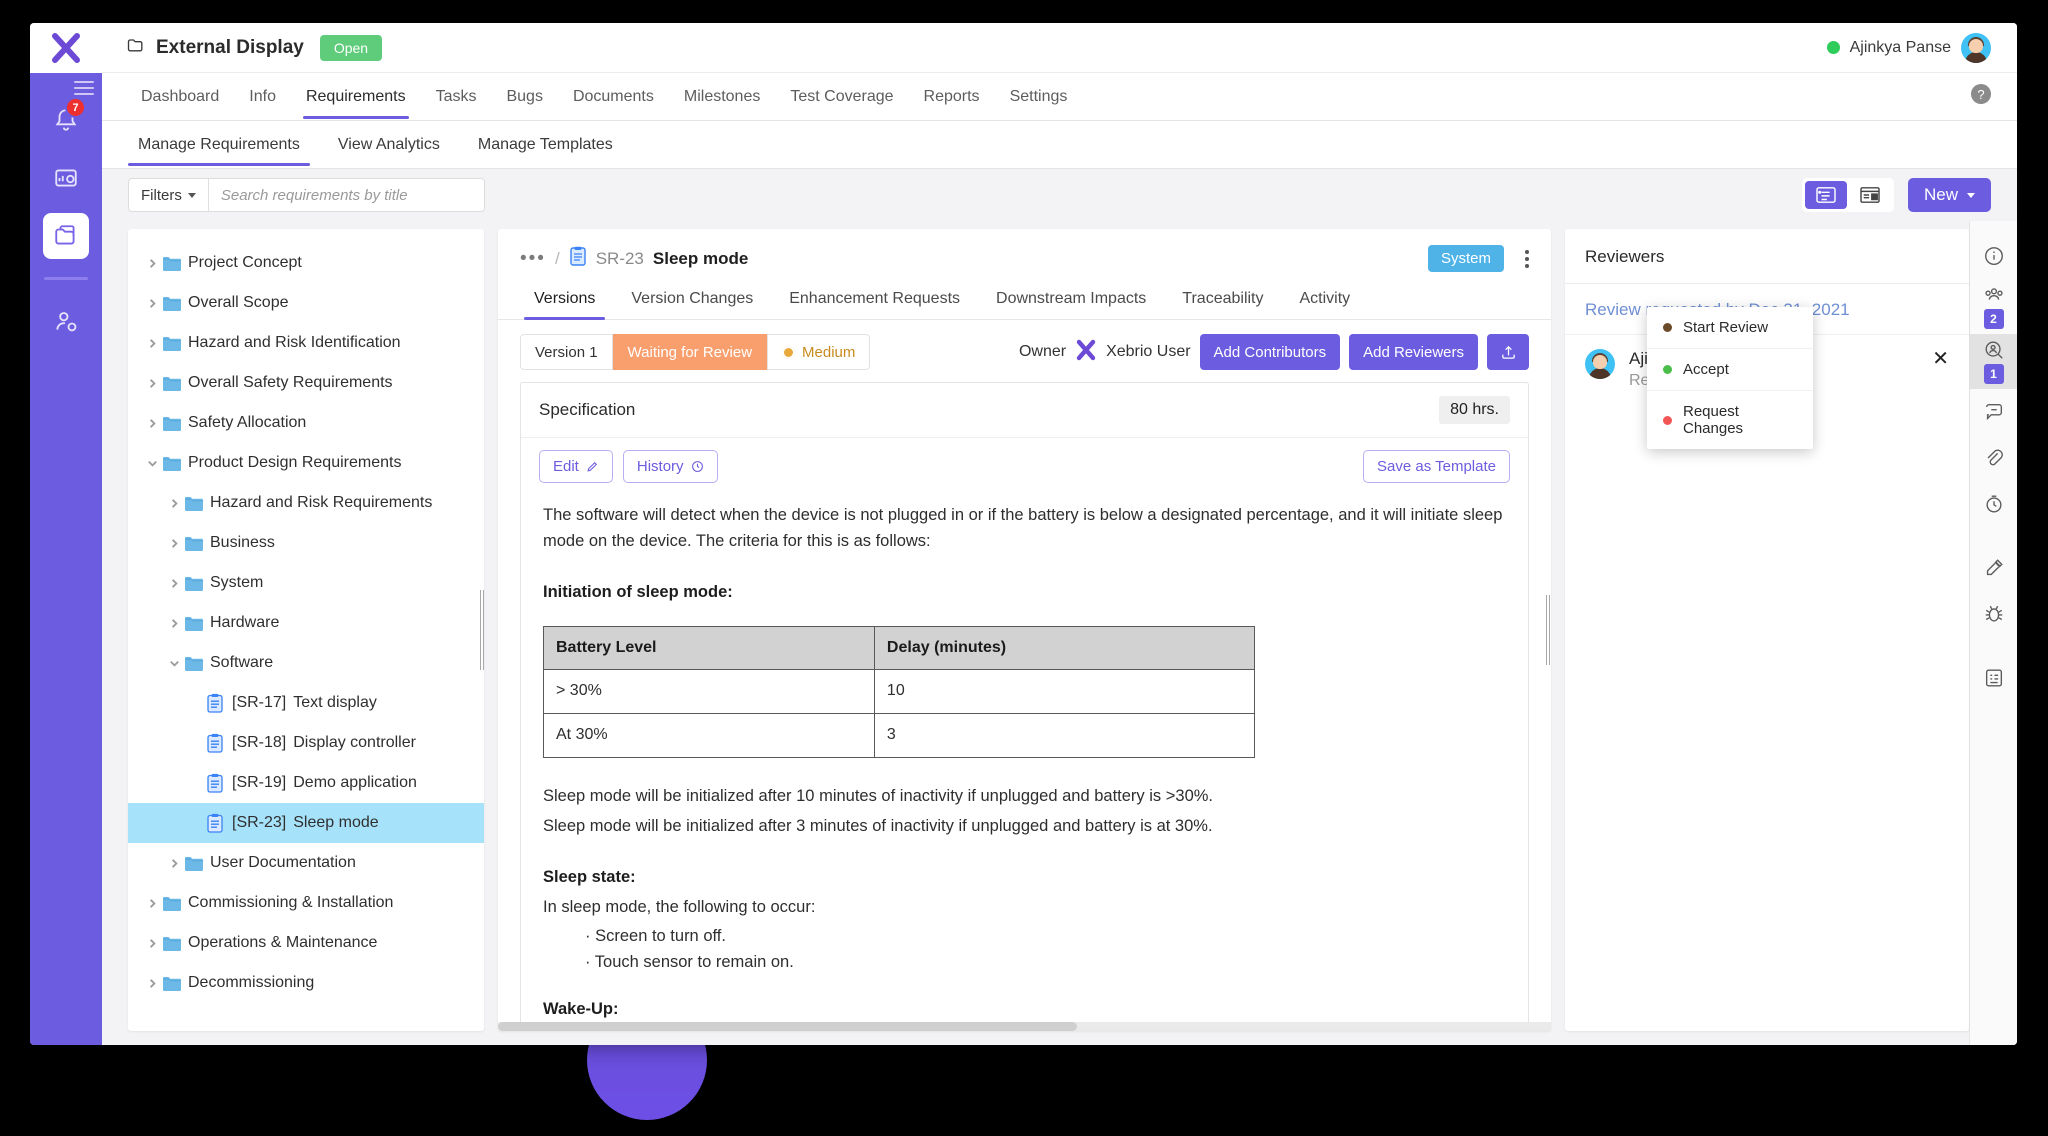 Image resolution: width=2048 pixels, height=1136 pixels. Describe the element at coordinates (1994, 256) in the screenshot. I see `info-icon` at that location.